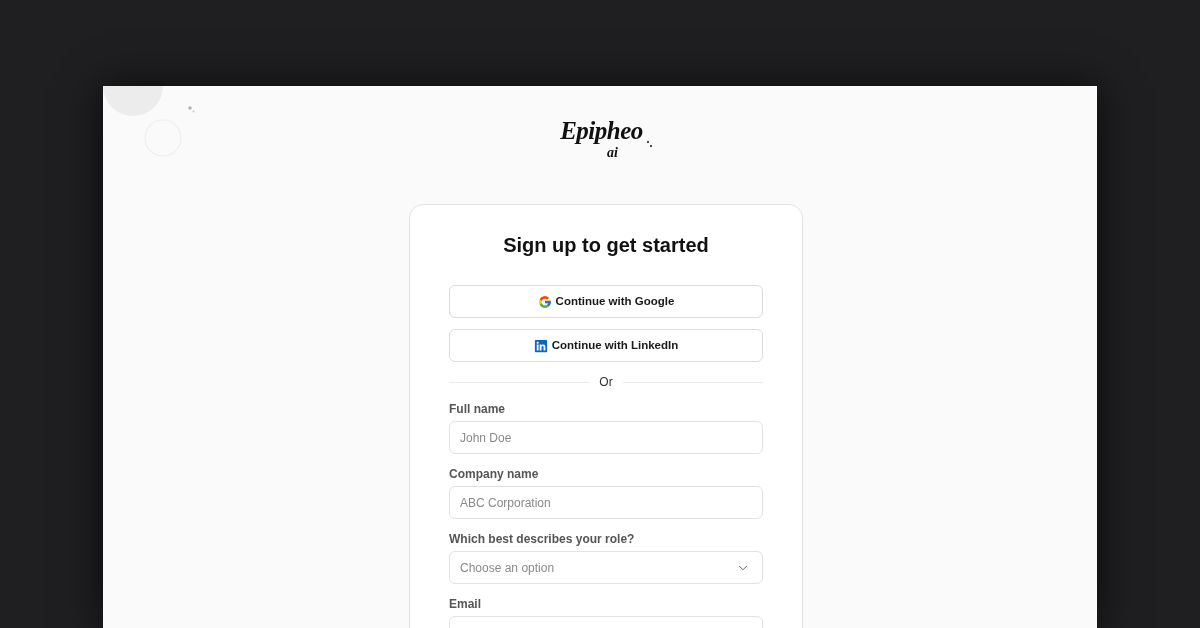 The image size is (1200, 628). Describe the element at coordinates (542, 539) in the screenshot. I see `field-label: Which best describes your role?` at that location.